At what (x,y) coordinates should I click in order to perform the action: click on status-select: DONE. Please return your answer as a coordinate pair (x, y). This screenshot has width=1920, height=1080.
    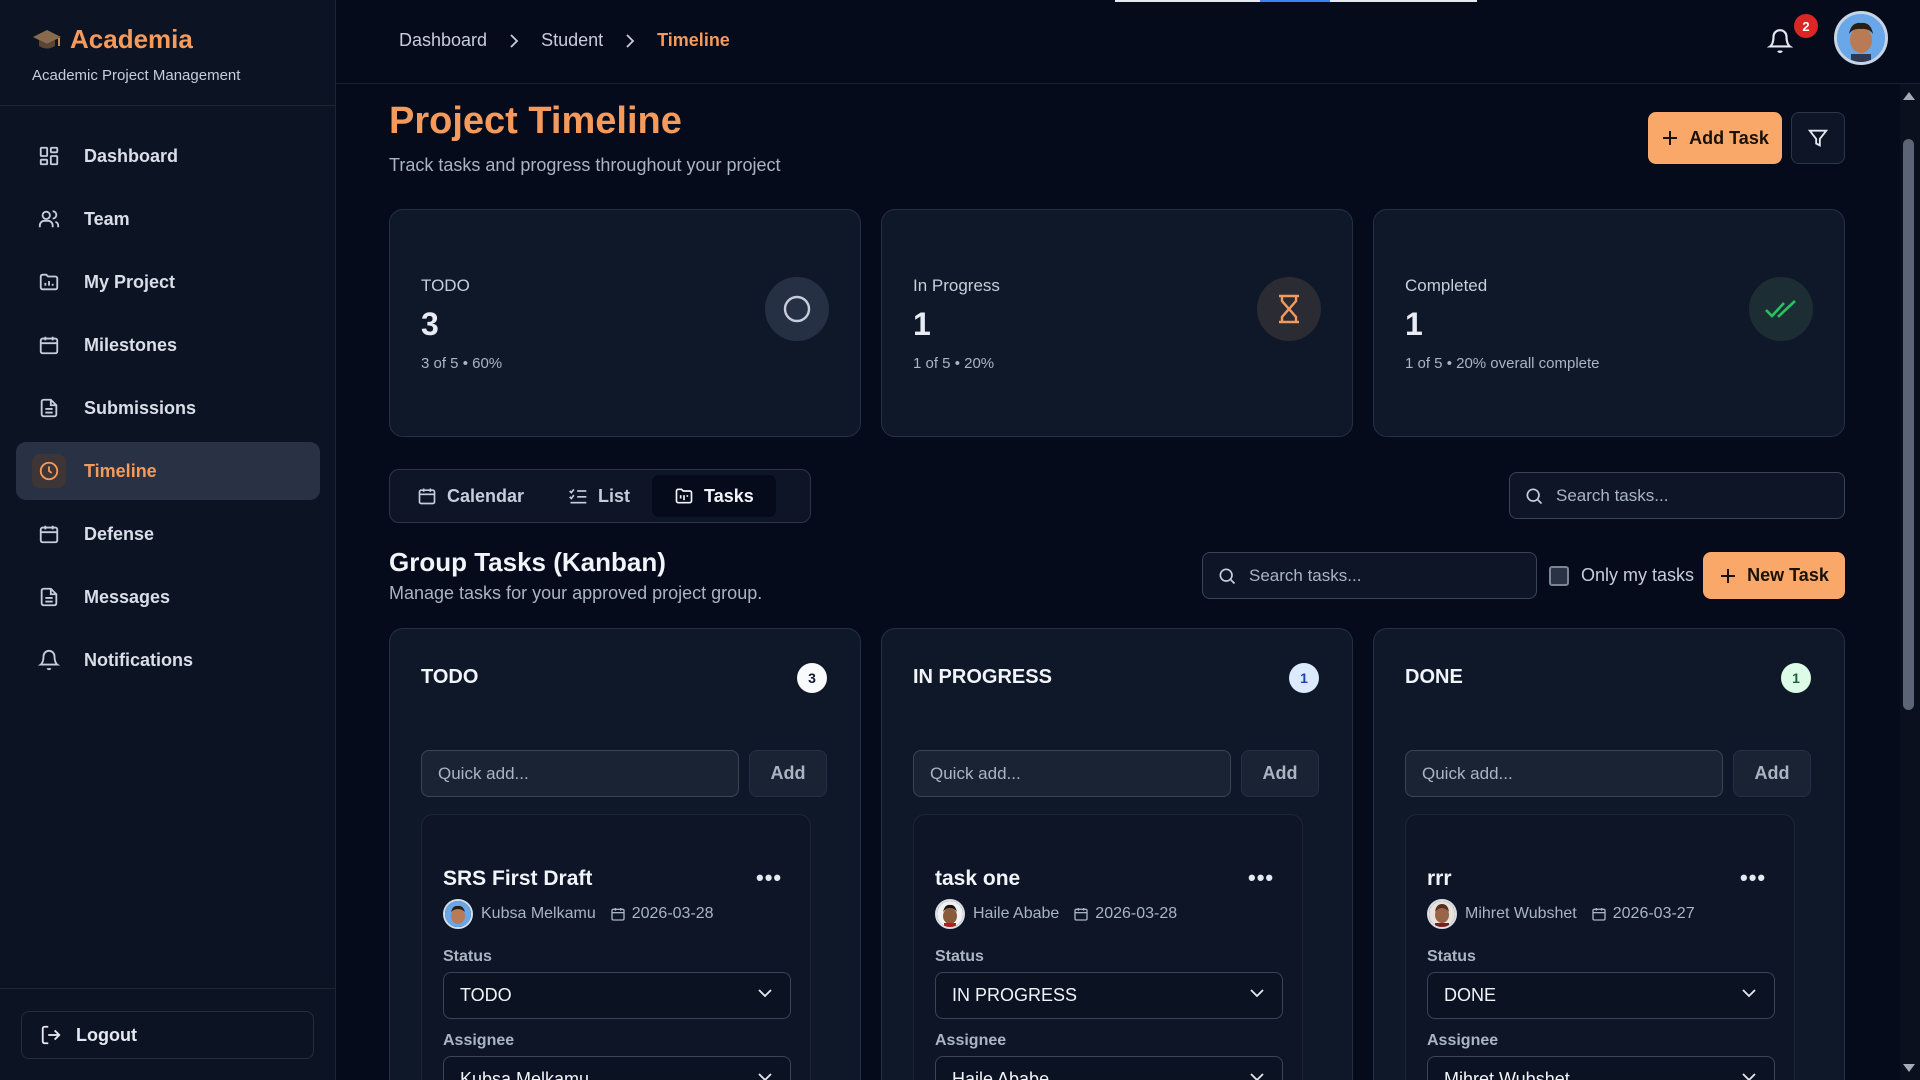
    Looking at the image, I should click on (1601, 995).